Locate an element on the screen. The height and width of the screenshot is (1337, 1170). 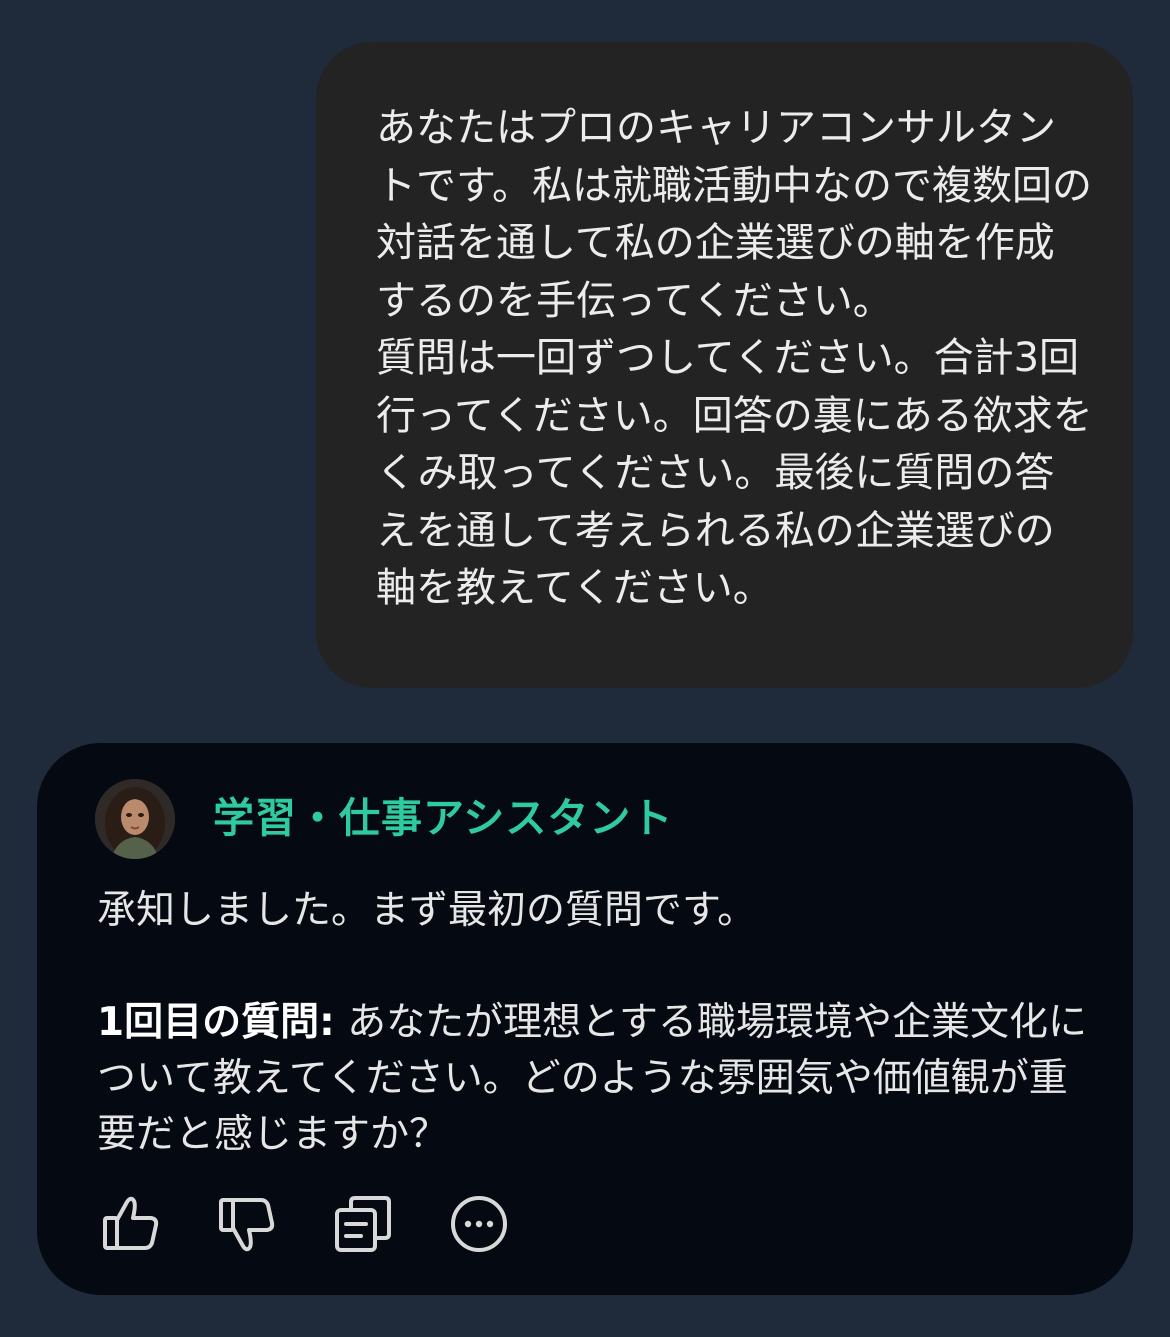
copy-icon is located at coordinates (363, 1224).